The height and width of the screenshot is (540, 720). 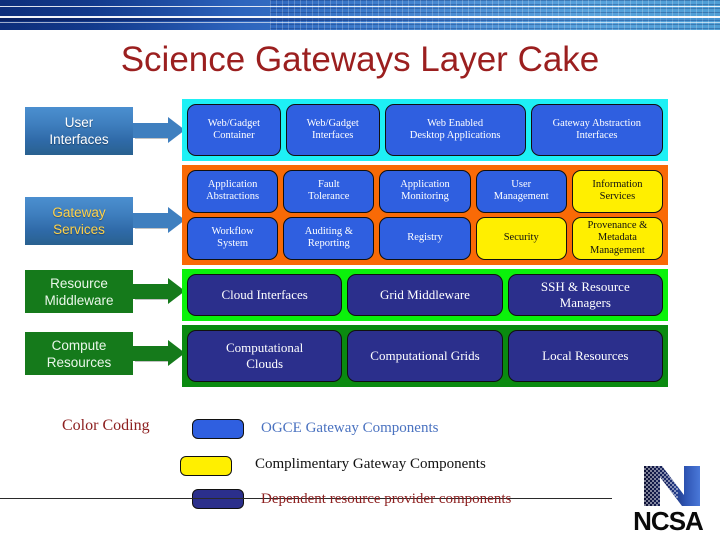 What do you see at coordinates (521, 184) in the screenshot?
I see `component-label-line1: User` at bounding box center [521, 184].